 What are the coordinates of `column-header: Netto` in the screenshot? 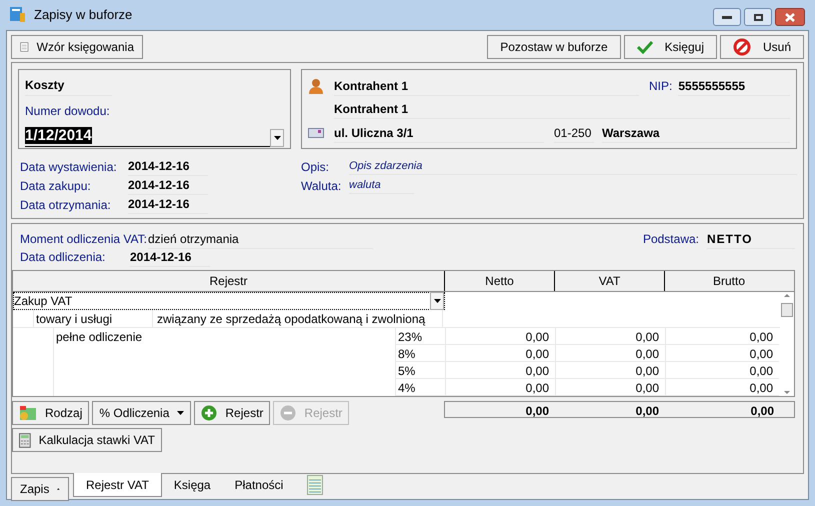 It's located at (500, 281).